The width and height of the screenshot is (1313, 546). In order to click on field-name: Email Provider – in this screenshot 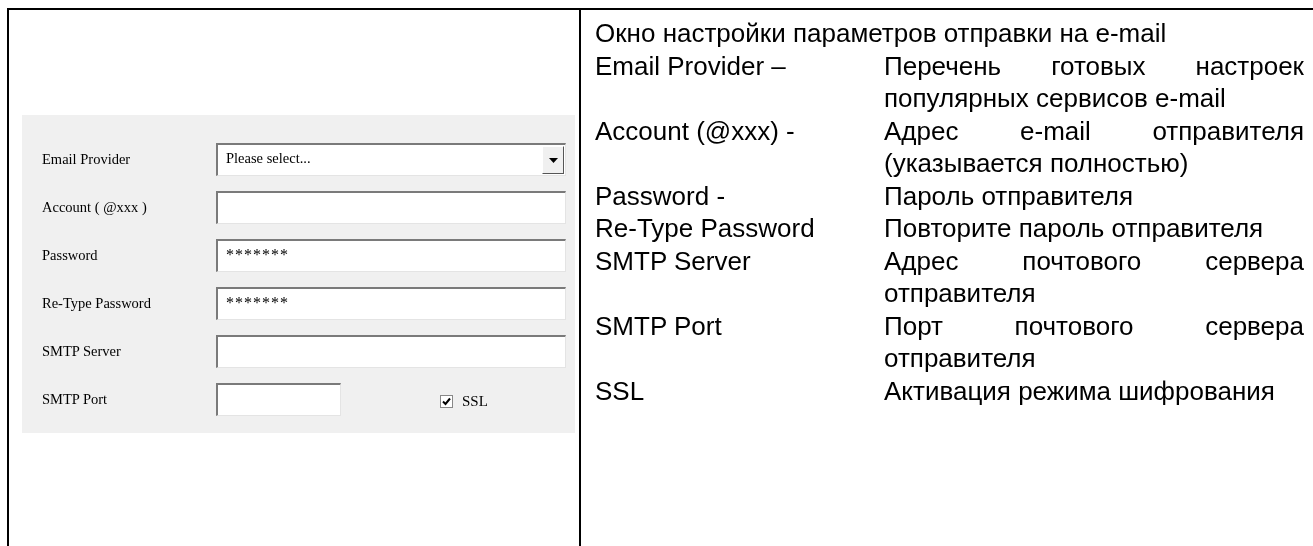, I will do `click(691, 66)`.